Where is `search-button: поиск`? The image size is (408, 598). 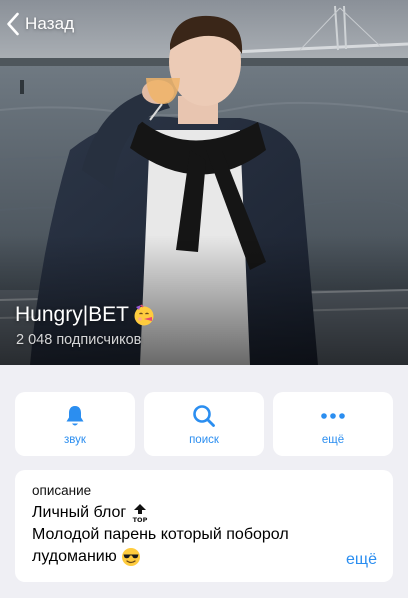 search-button: поиск is located at coordinates (204, 424).